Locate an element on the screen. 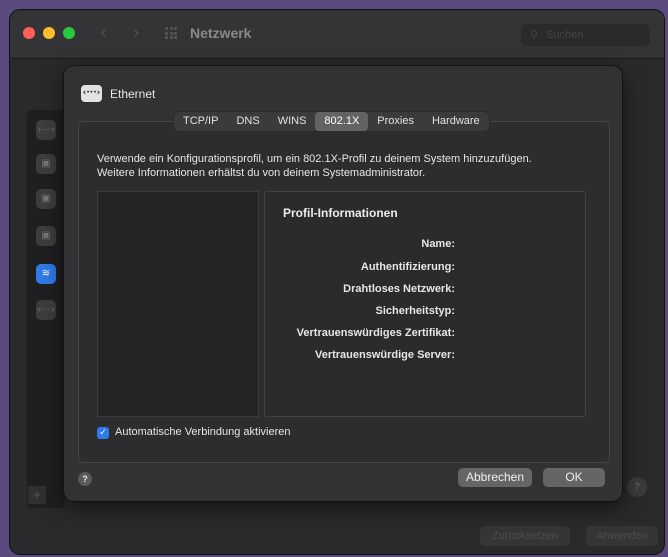 Image resolution: width=668 pixels, height=557 pixels. help-button: ? is located at coordinates (85, 479).